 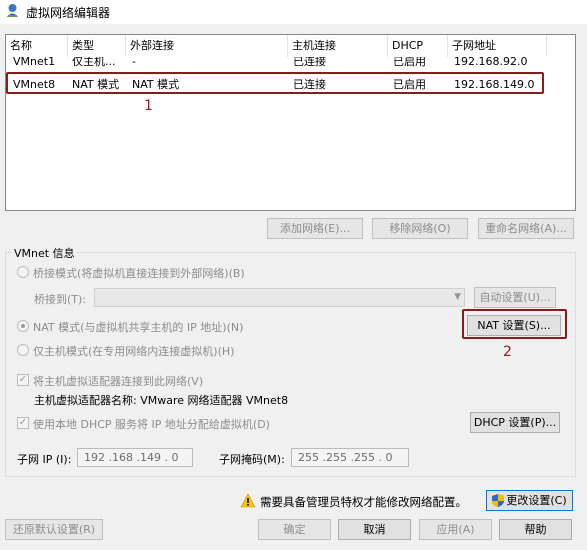 What do you see at coordinates (248, 500) in the screenshot?
I see `warning-icon` at bounding box center [248, 500].